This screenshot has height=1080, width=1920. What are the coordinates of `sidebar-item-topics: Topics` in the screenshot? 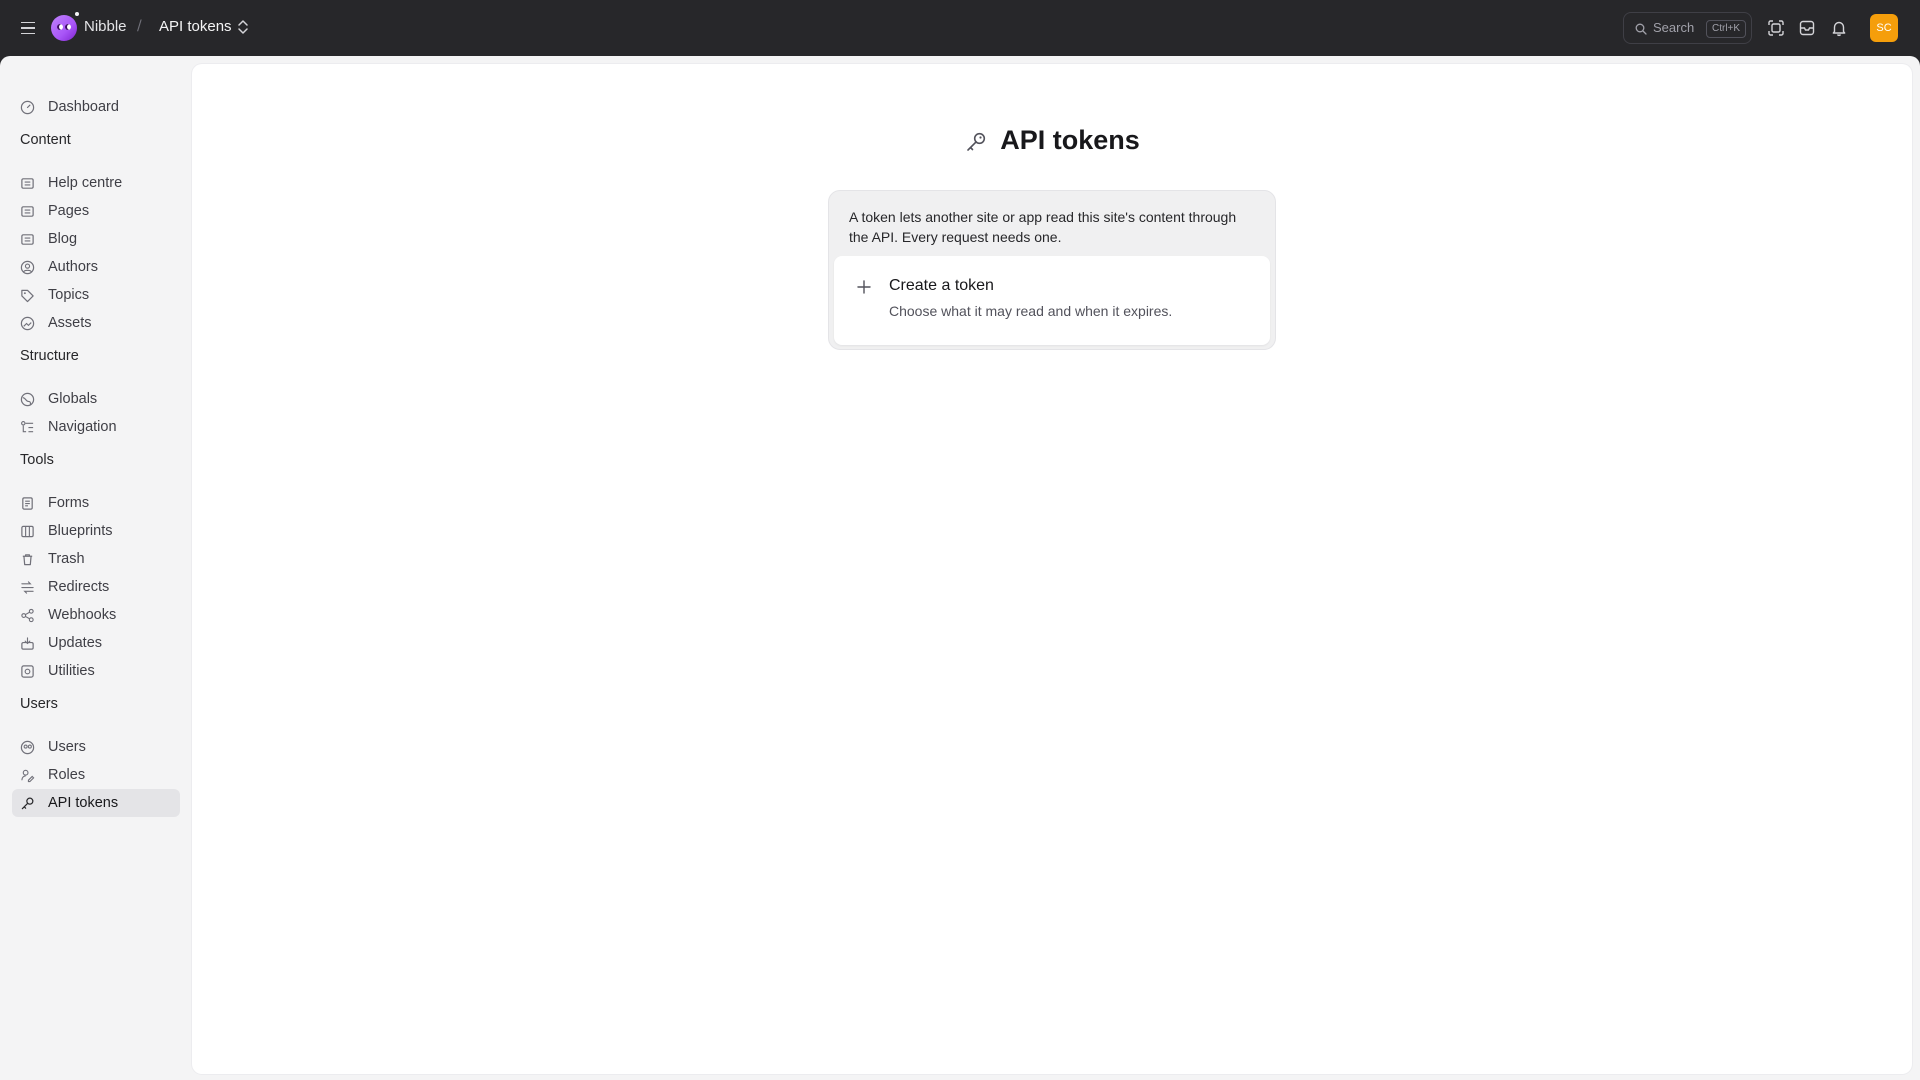 It's located at (96, 295).